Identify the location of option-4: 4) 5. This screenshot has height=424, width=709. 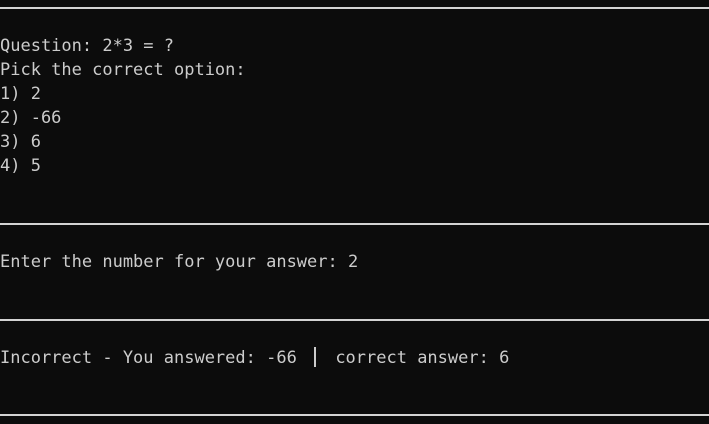
(20, 166).